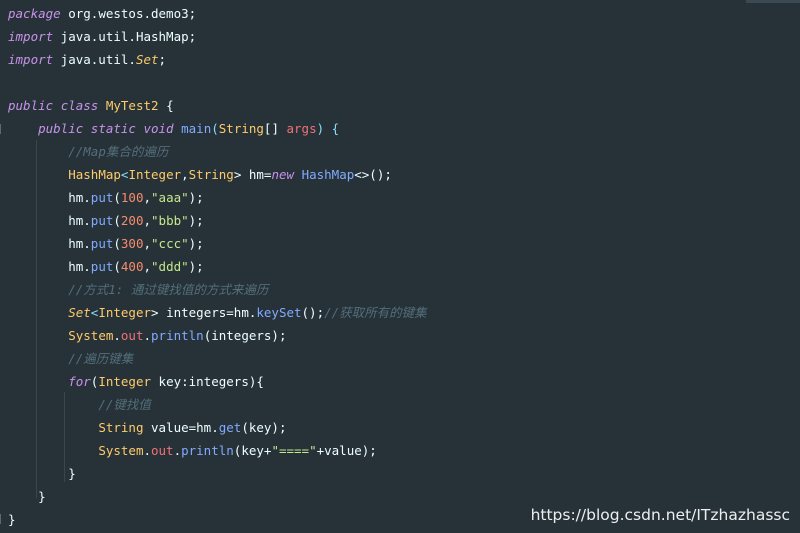 Image resolution: width=800 pixels, height=533 pixels. I want to click on code-token: > hm=, so click(252, 174).